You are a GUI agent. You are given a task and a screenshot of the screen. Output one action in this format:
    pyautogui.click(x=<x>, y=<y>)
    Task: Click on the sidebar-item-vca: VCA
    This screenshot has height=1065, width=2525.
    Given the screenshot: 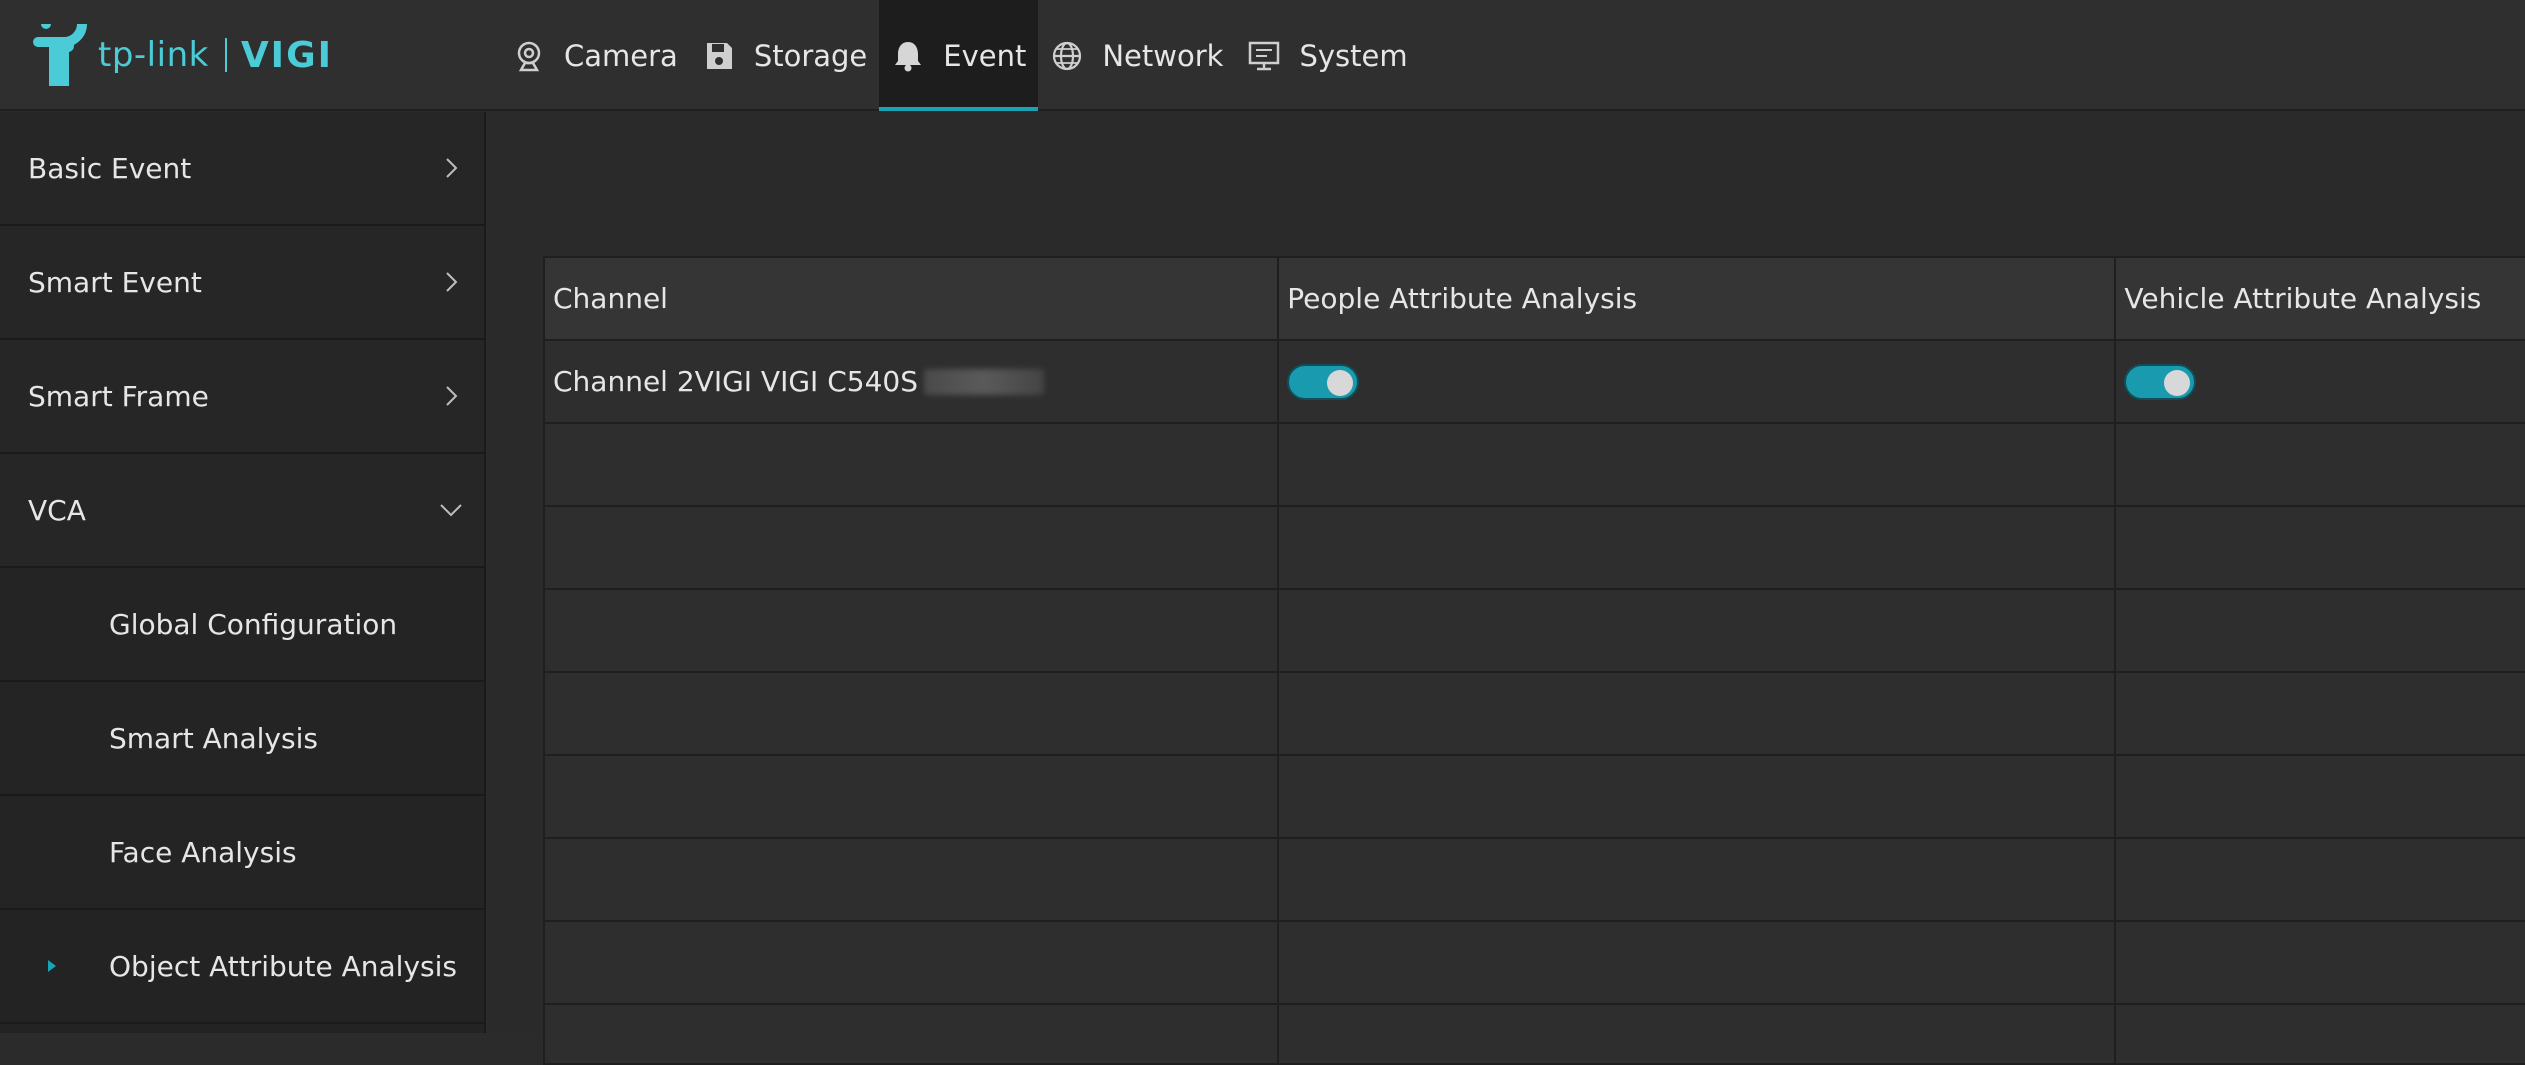 What is the action you would take?
    pyautogui.click(x=242, y=511)
    